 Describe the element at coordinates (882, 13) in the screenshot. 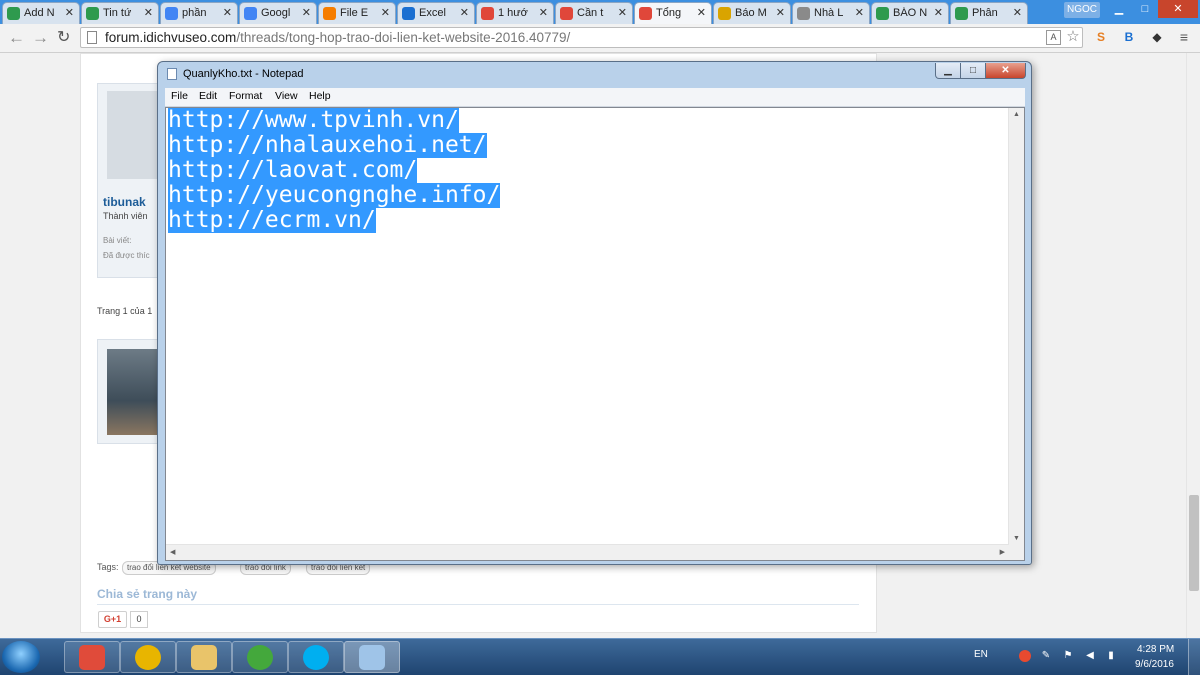

I see `c-icon` at that location.